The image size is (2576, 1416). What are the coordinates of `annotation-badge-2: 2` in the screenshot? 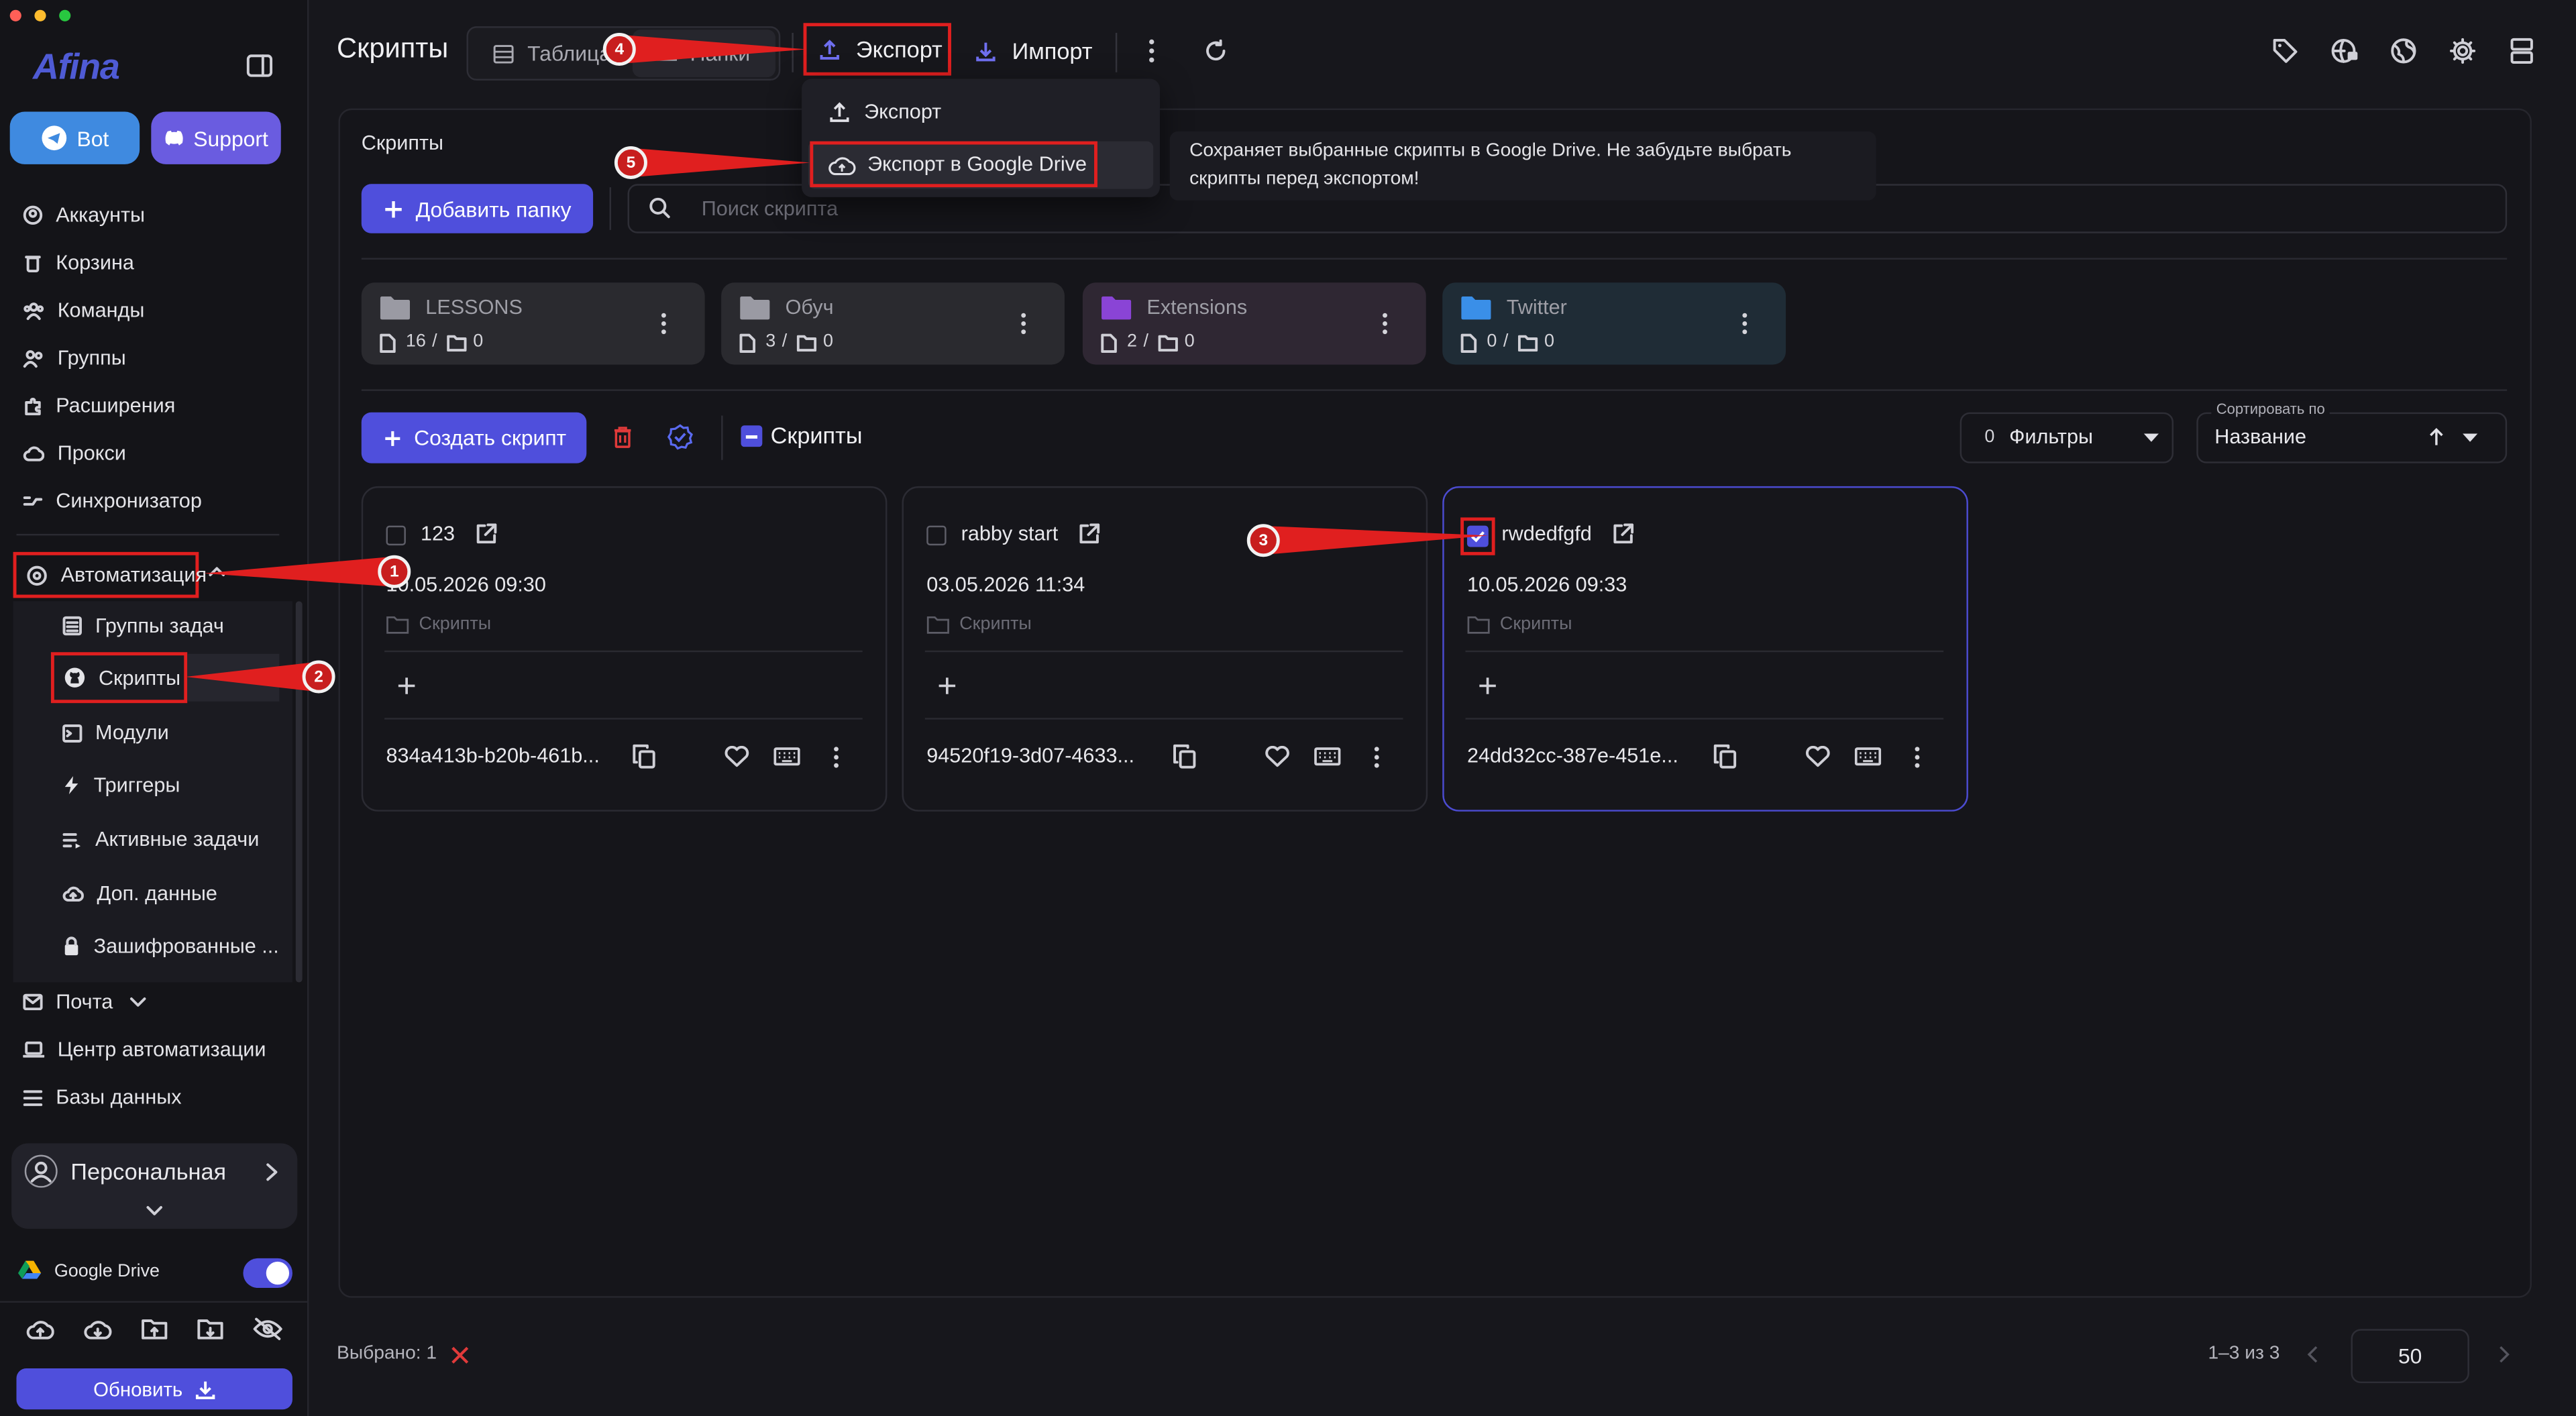 It's located at (318, 677).